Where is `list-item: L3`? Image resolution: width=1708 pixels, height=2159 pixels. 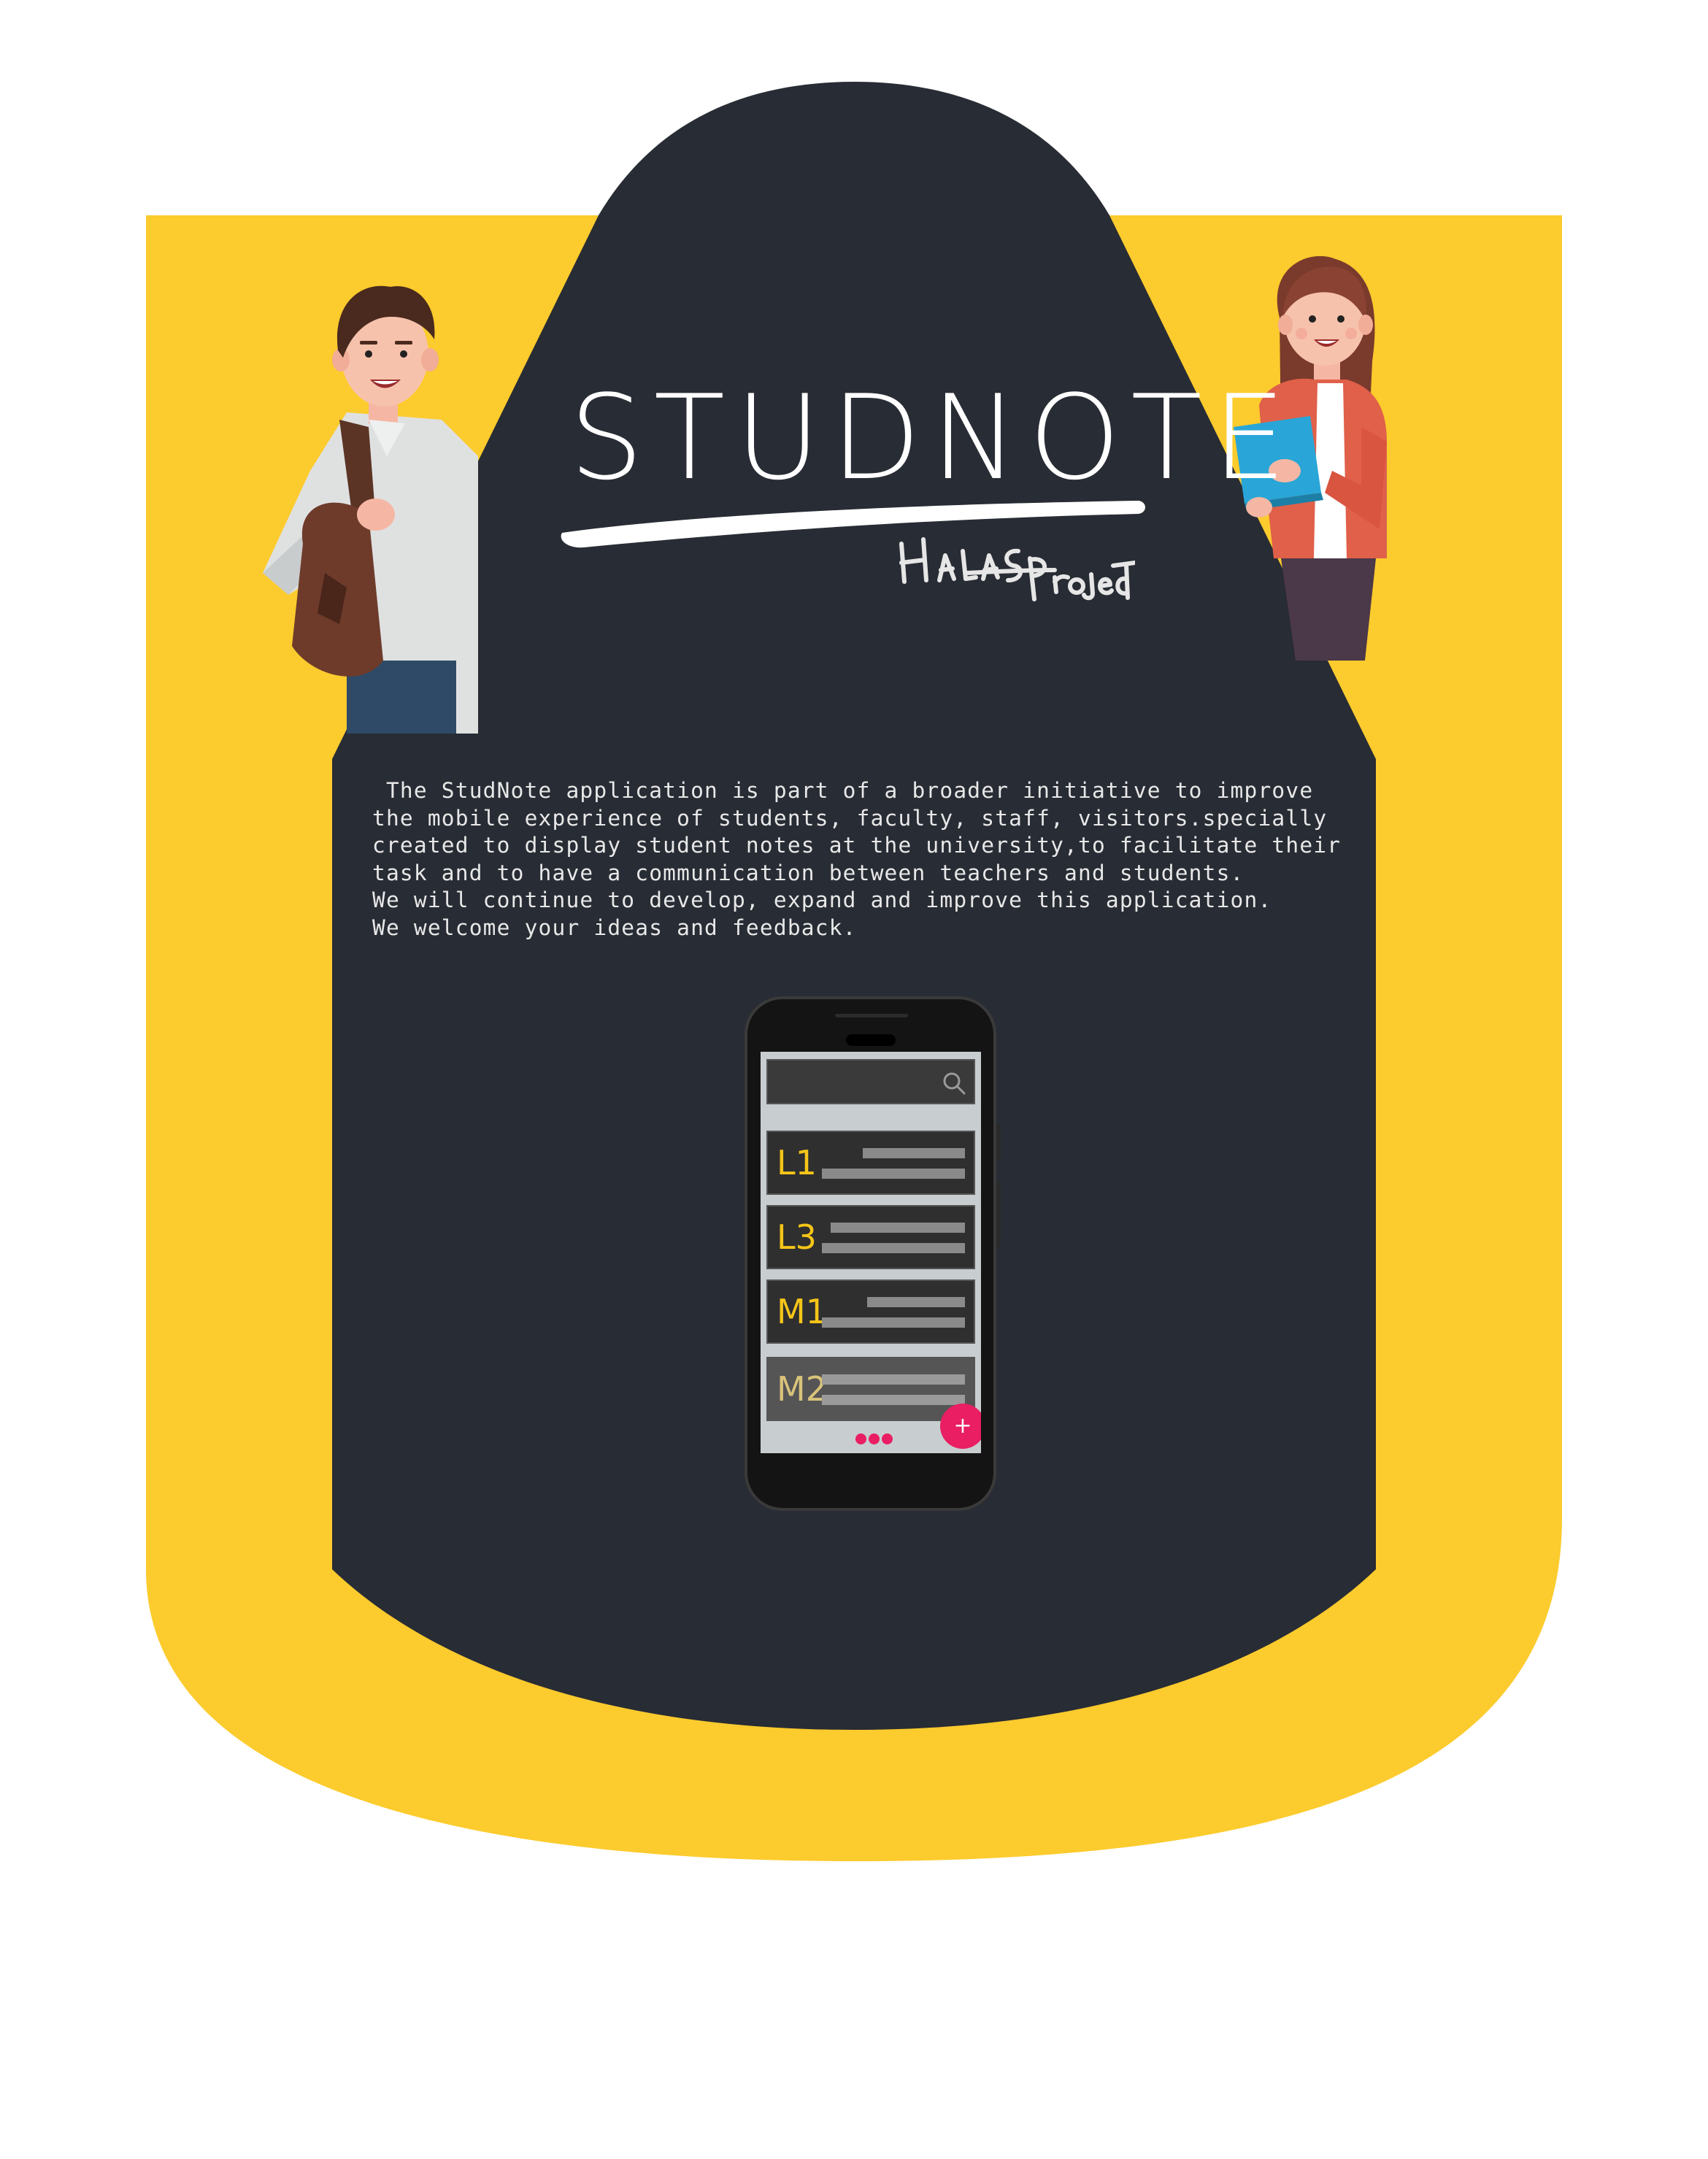 list-item: L3 is located at coordinates (870, 1237).